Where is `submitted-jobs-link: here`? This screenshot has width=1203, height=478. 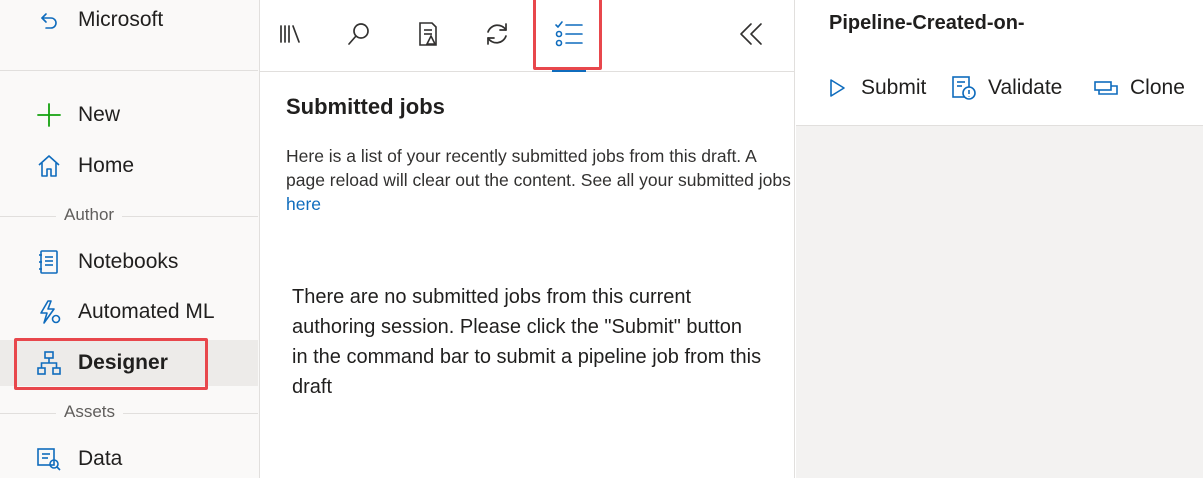 submitted-jobs-link: here is located at coordinates (303, 204).